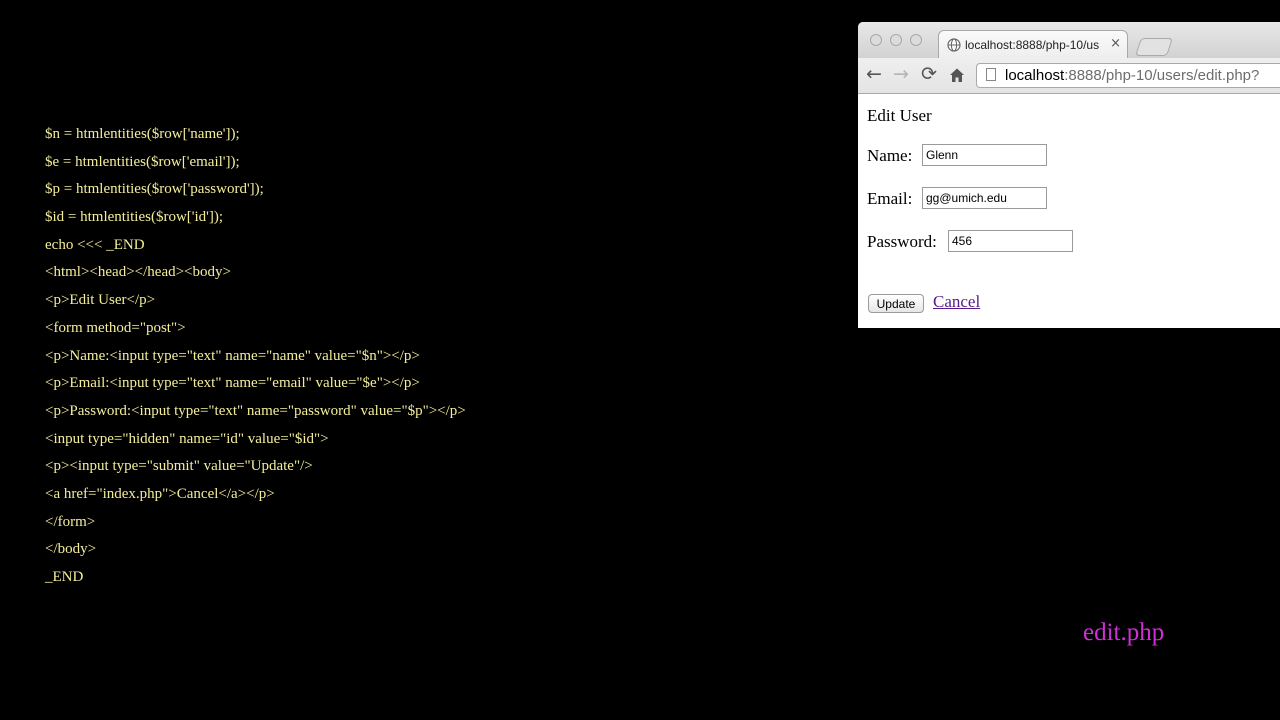  I want to click on zoom-window-button, so click(916, 40).